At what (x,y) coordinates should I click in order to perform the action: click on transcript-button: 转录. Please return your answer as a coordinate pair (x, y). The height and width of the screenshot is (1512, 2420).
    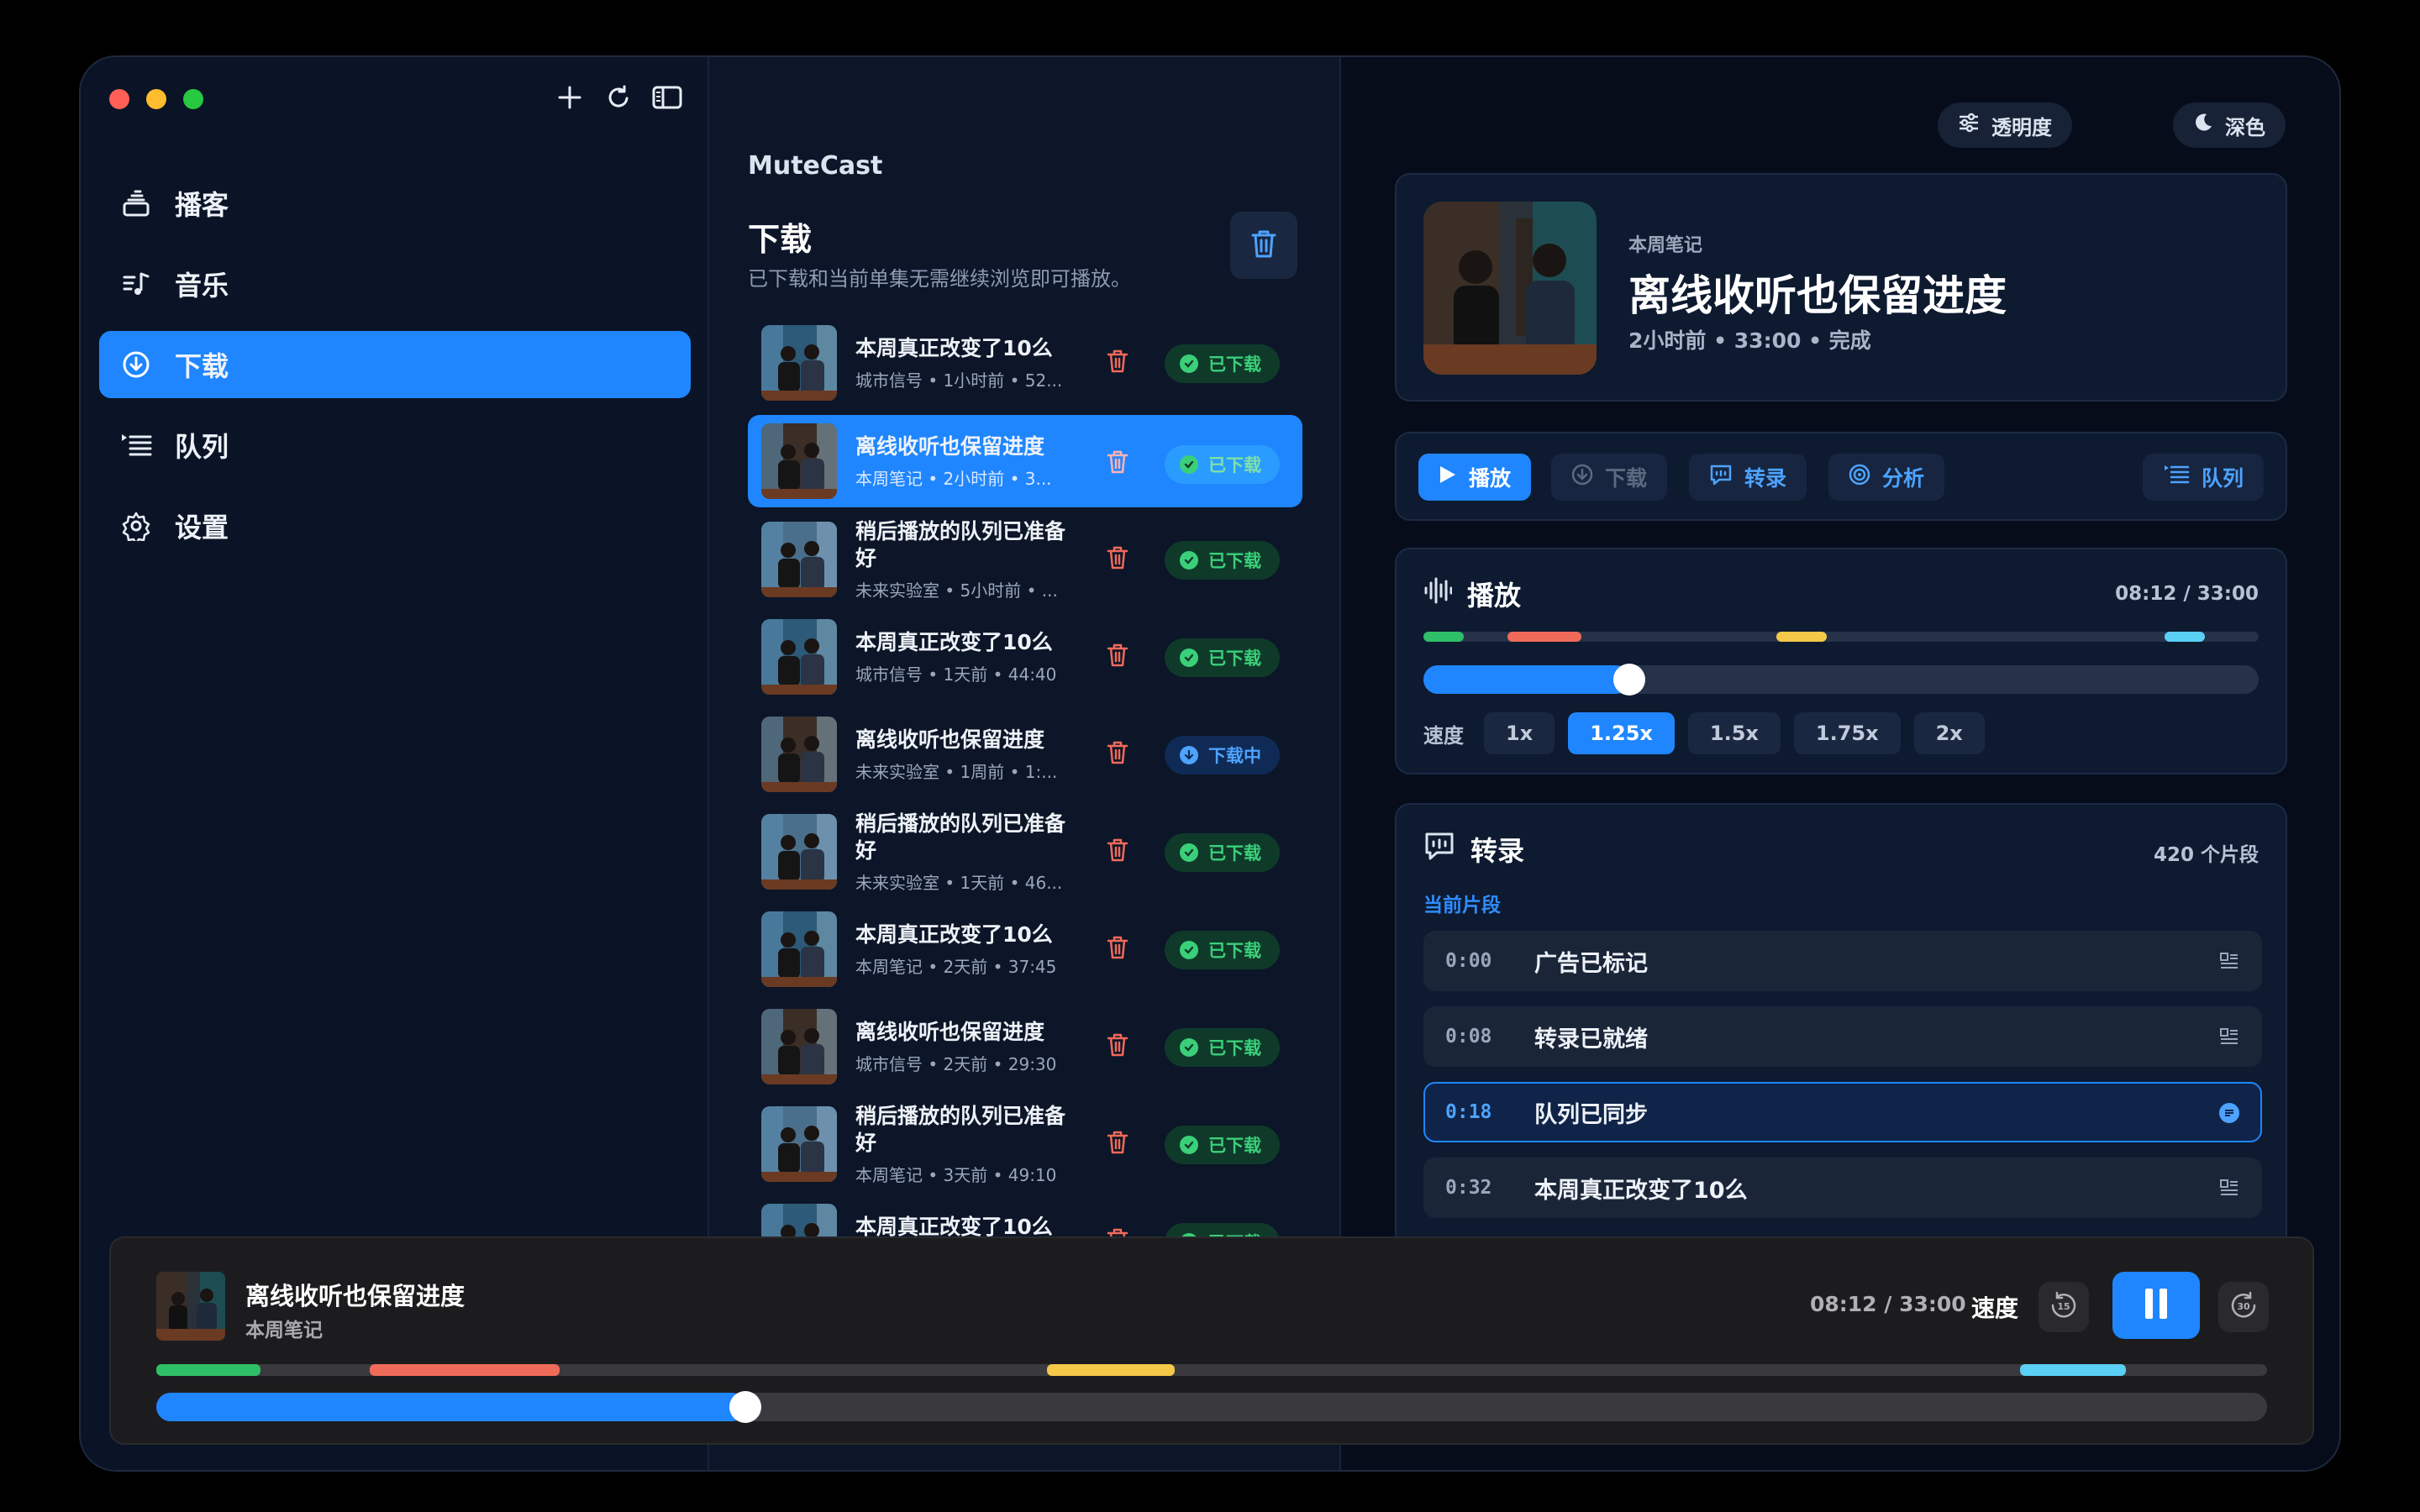
    Looking at the image, I should click on (1748, 477).